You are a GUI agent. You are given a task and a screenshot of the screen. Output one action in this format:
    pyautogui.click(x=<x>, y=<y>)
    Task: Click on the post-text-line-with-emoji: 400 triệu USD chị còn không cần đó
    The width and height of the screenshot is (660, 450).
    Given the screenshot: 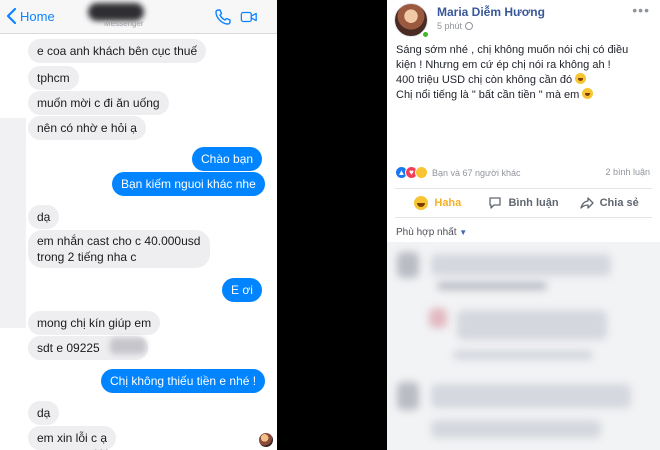 What is the action you would take?
    pyautogui.click(x=491, y=80)
    